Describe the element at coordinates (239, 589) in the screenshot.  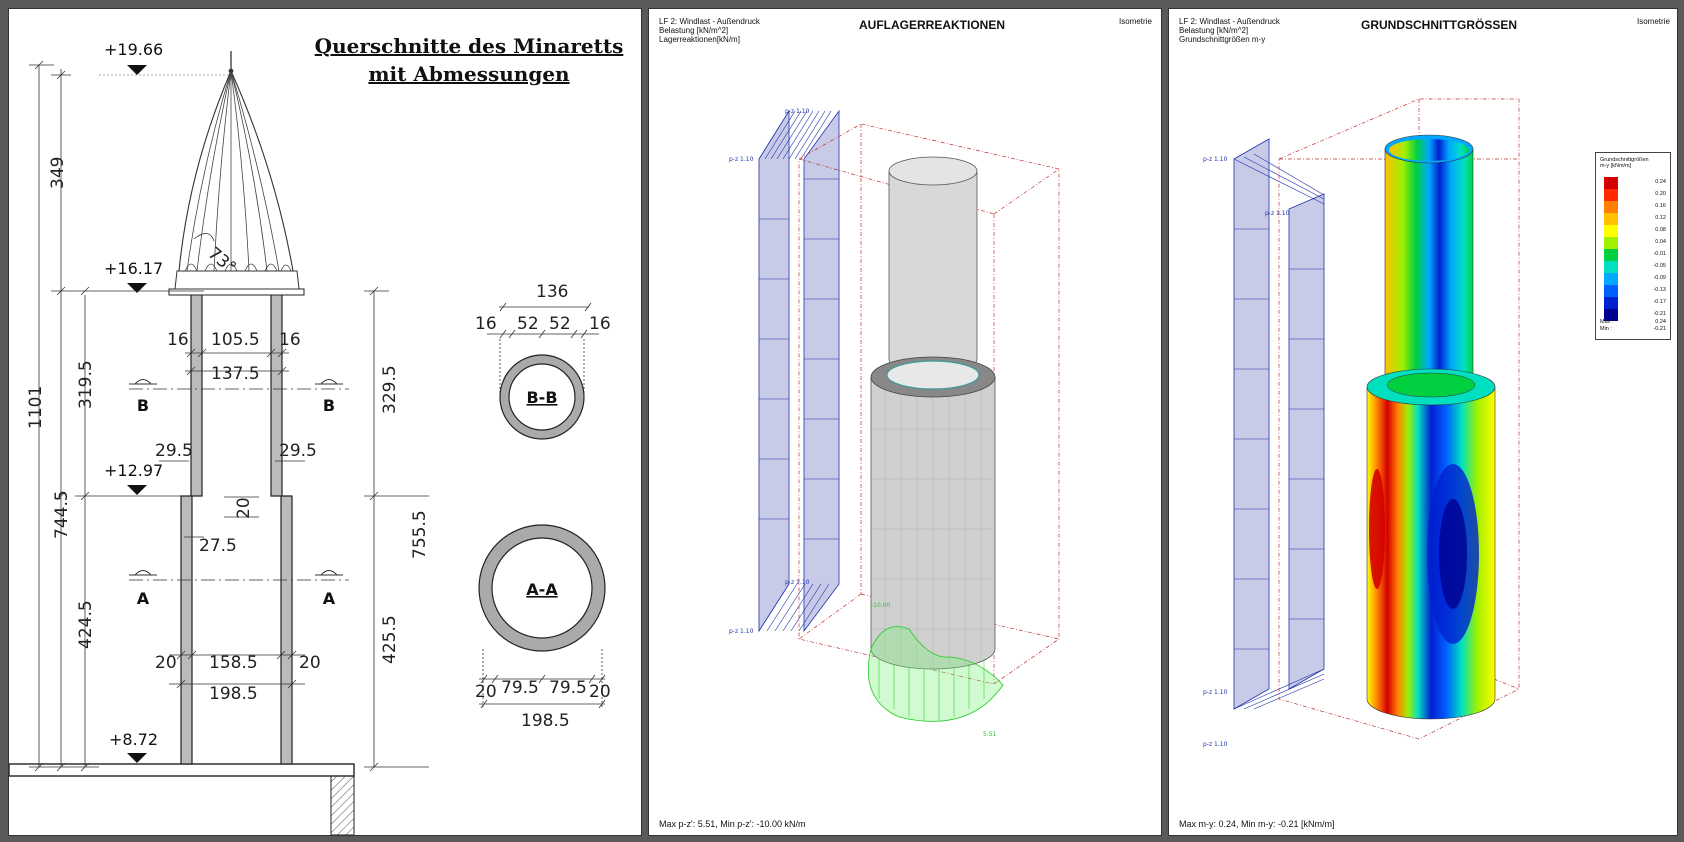
I see `section-cut-a: A A` at that location.